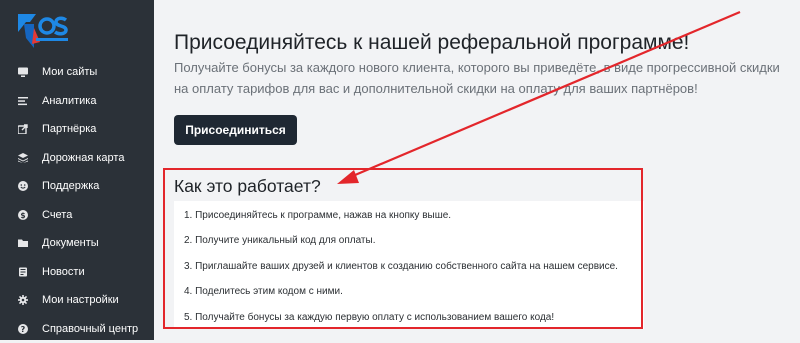 The height and width of the screenshot is (343, 800). Describe the element at coordinates (23, 158) in the screenshot. I see `layers-icon` at that location.